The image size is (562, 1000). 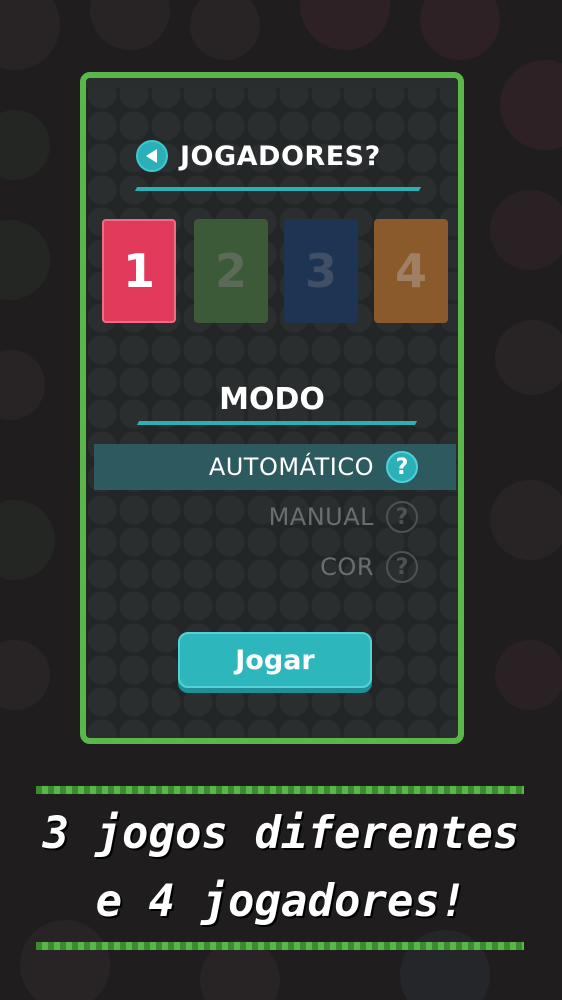 What do you see at coordinates (272, 83) in the screenshot?
I see `panel-top-strip` at bounding box center [272, 83].